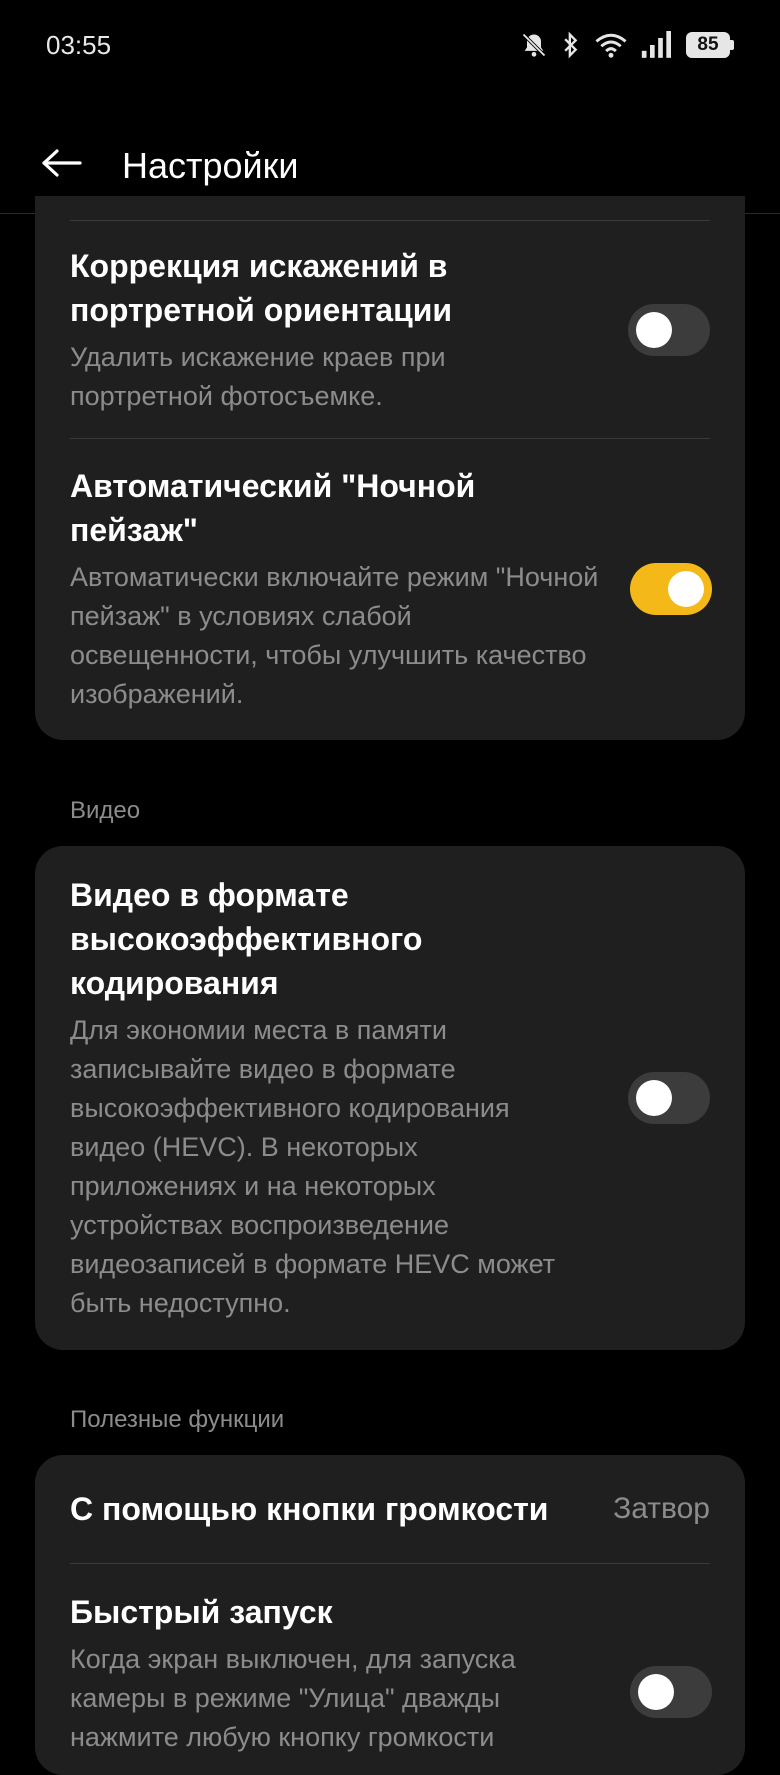 This screenshot has width=780, height=1775. What do you see at coordinates (534, 45) in the screenshot?
I see `bell-off-icon` at bounding box center [534, 45].